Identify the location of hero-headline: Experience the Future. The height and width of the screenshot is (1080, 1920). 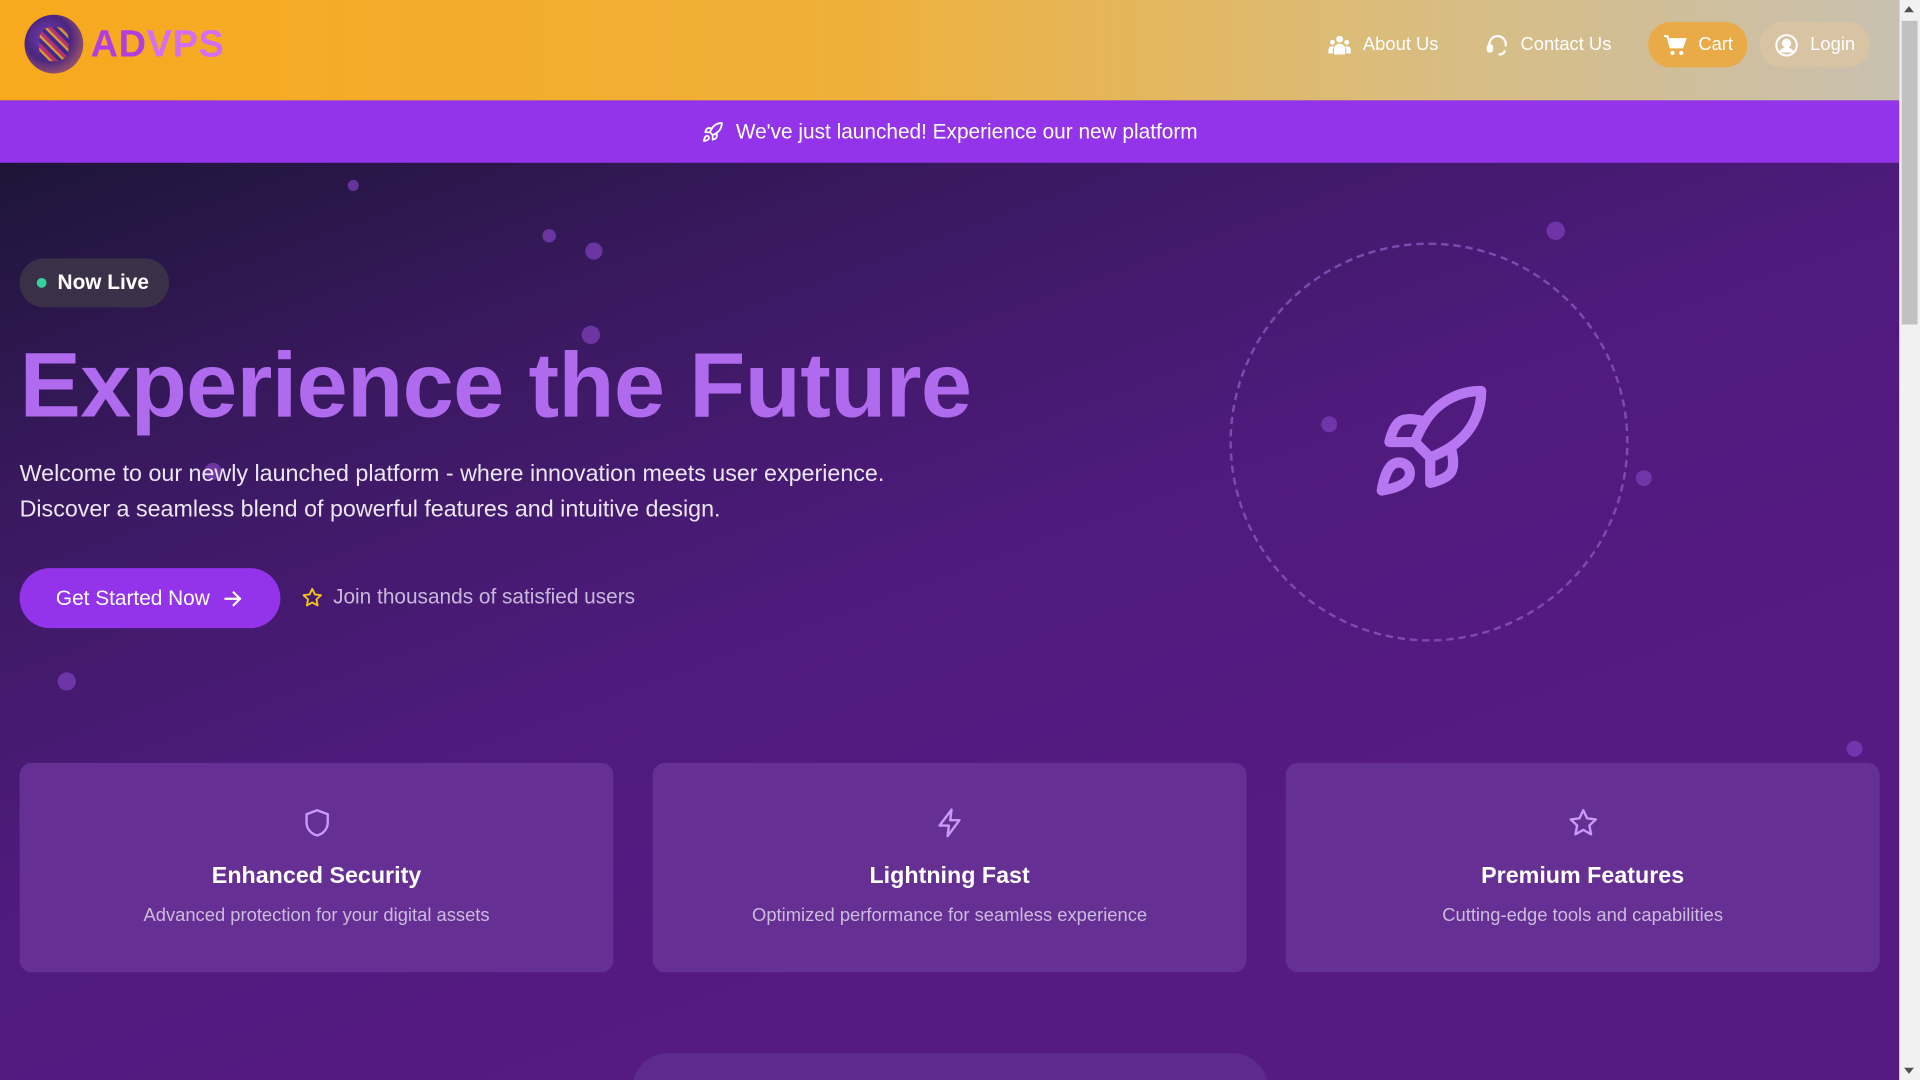
(495, 384).